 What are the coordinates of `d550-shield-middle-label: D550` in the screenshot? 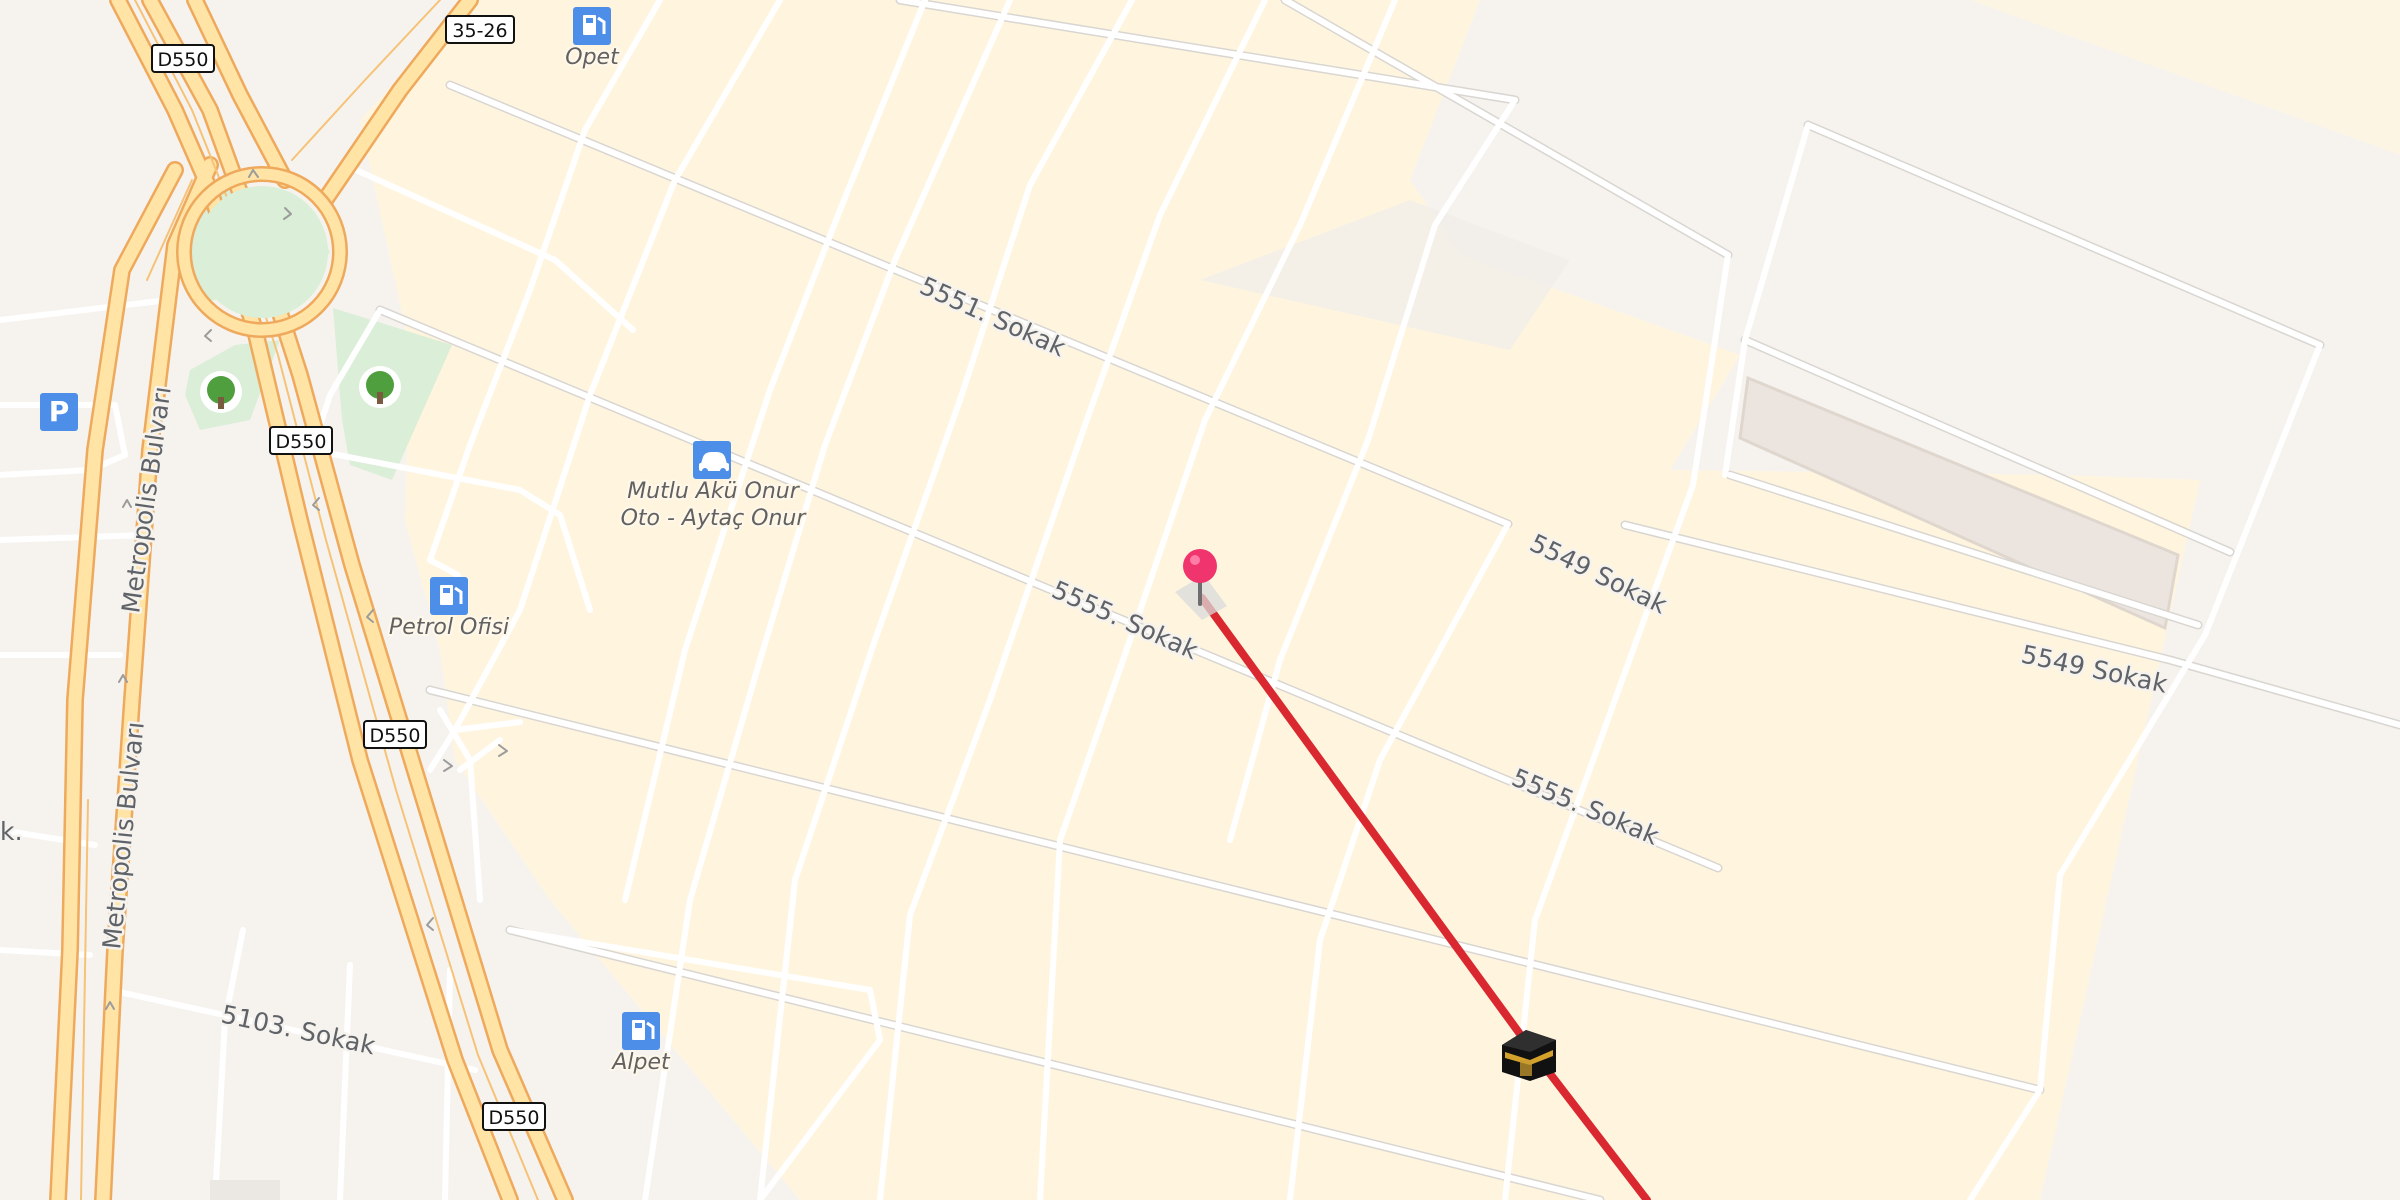 It's located at (301, 442).